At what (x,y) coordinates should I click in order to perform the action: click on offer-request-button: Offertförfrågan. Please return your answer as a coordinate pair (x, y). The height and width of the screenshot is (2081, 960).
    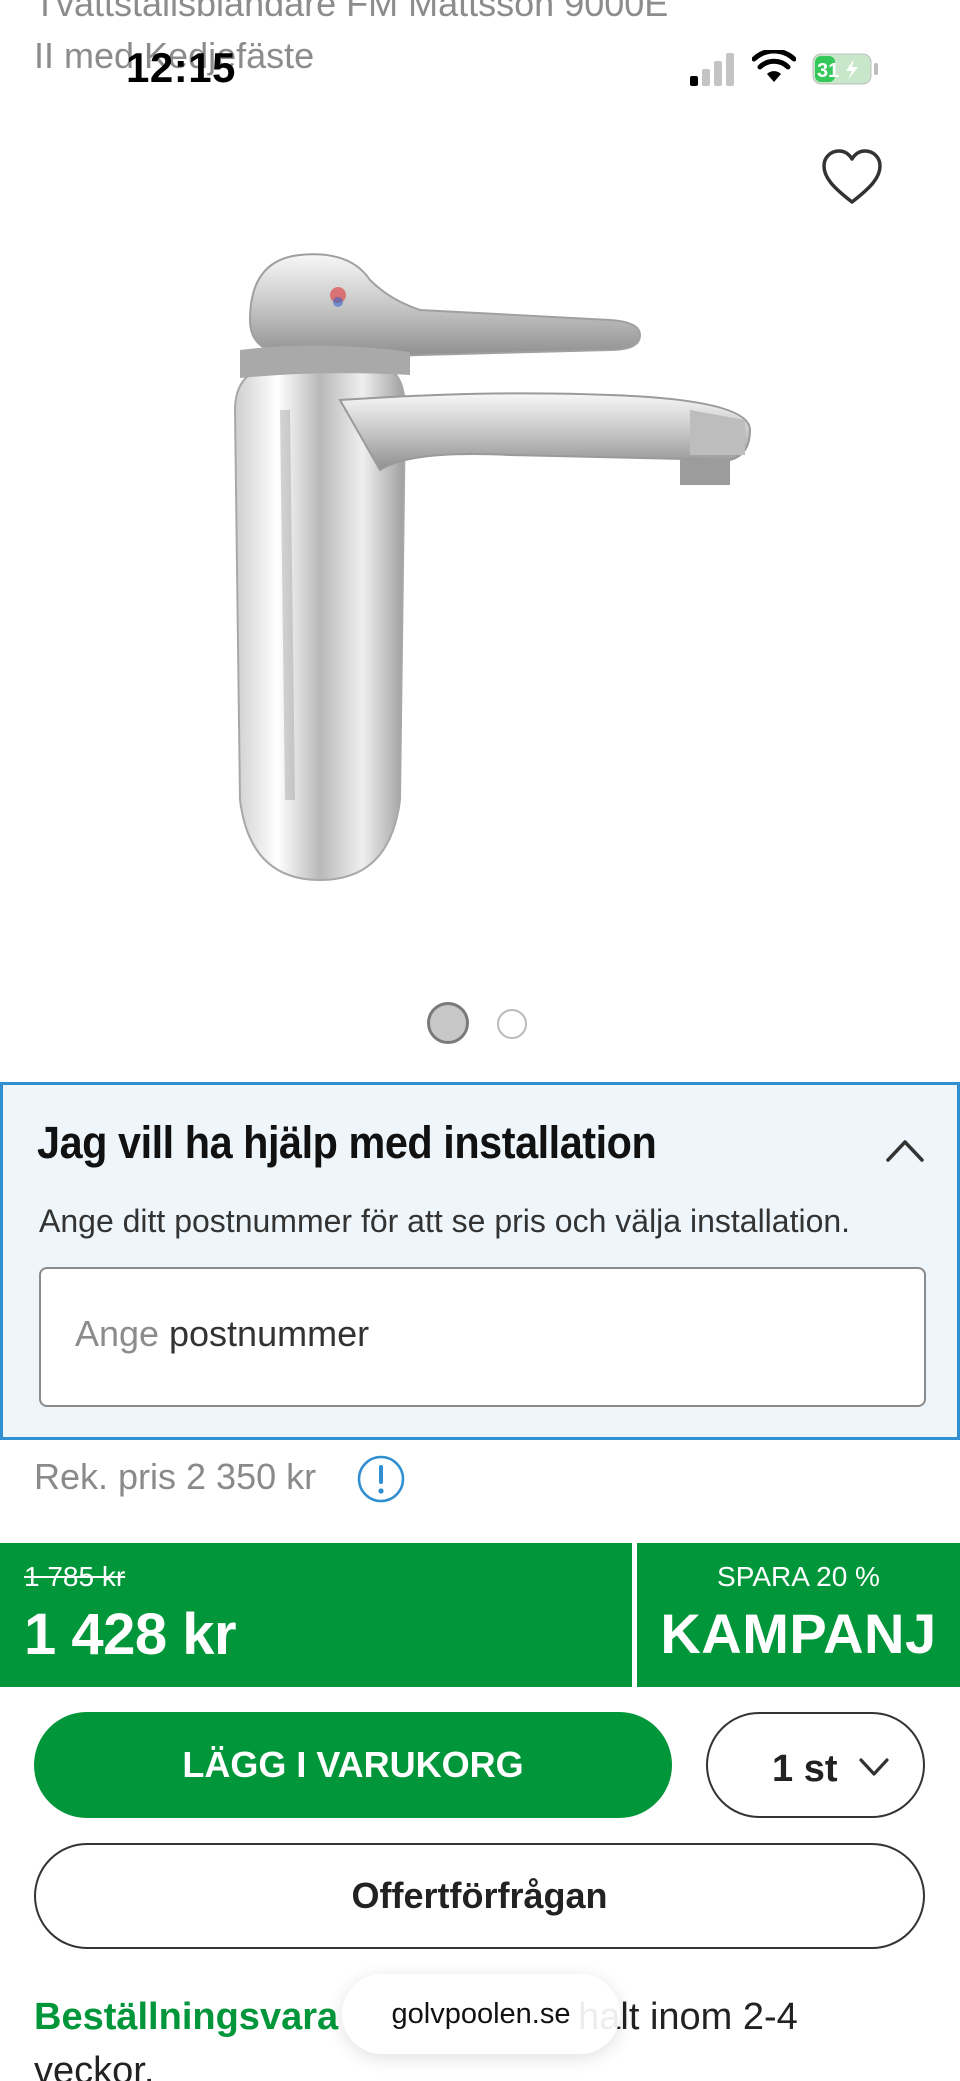
    Looking at the image, I should click on (479, 1896).